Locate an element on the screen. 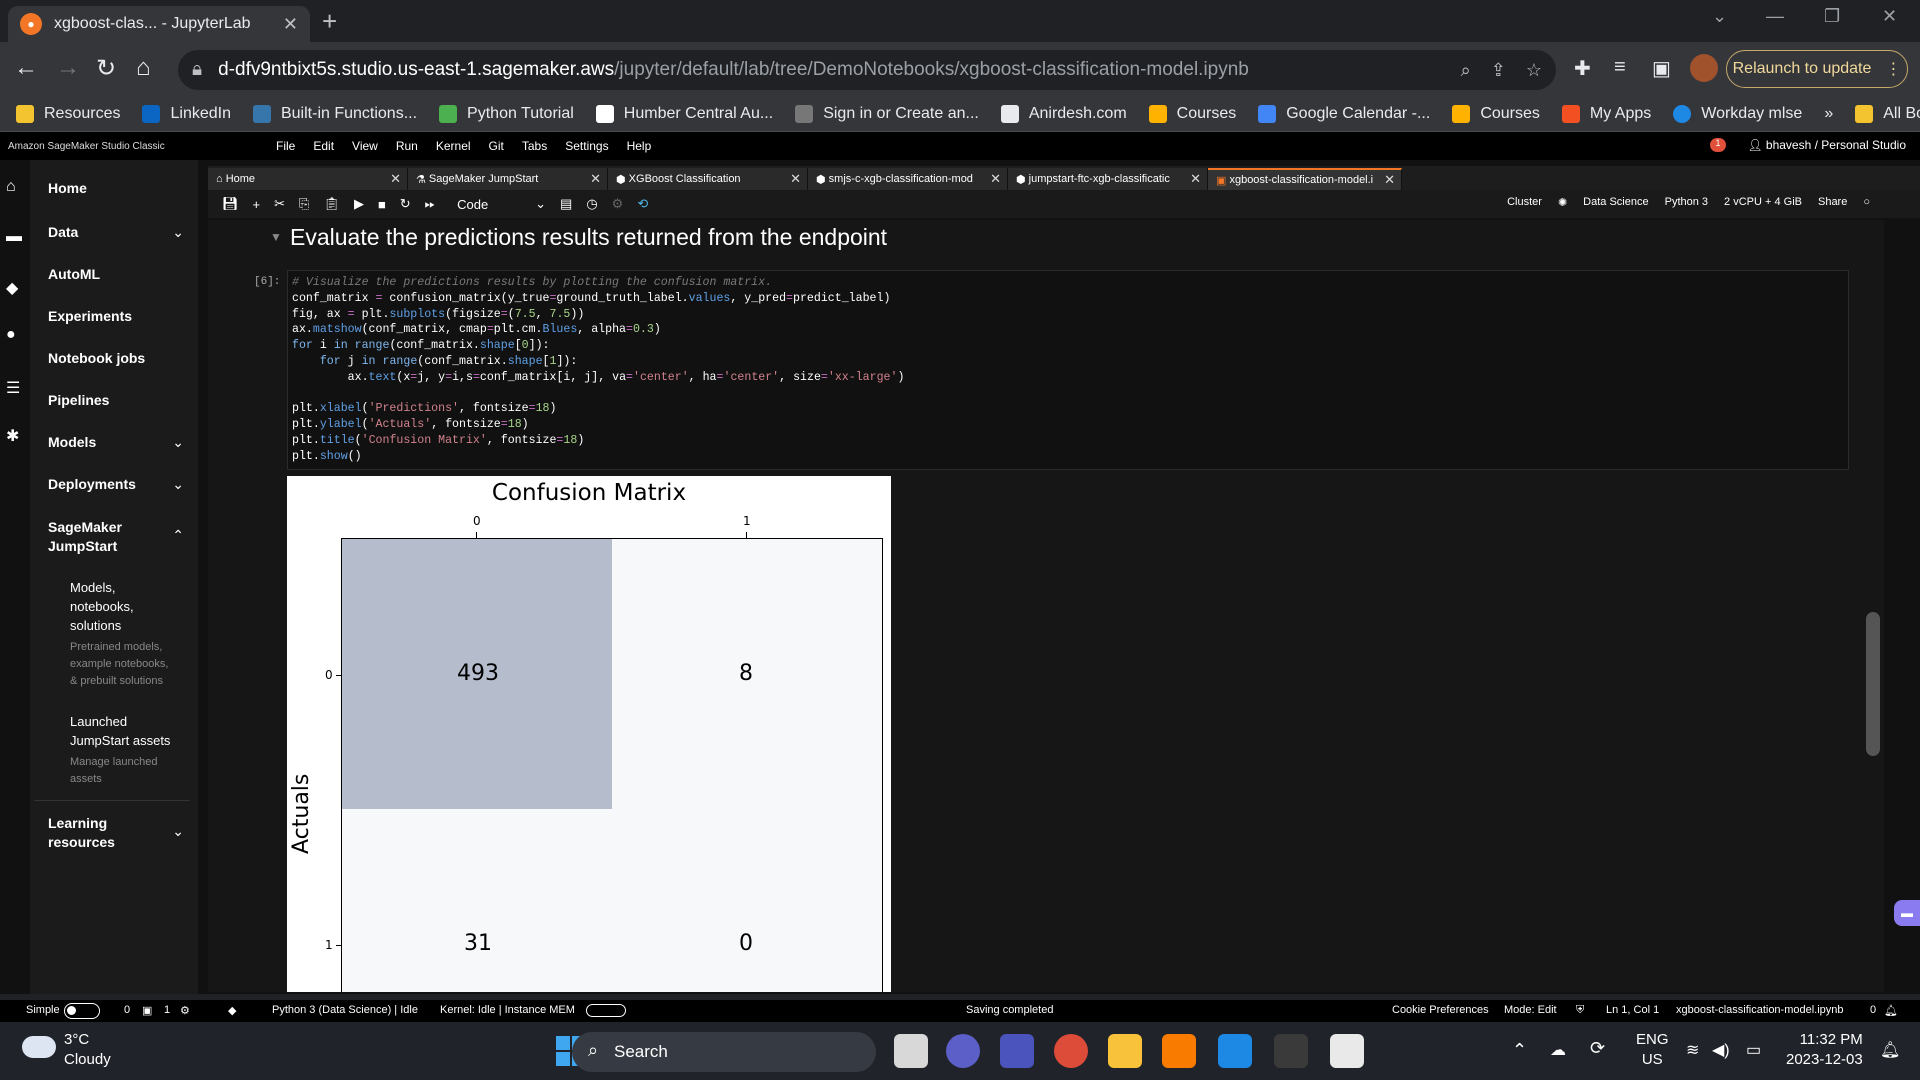  fast-forward-icon: ⏩︎ is located at coordinates (430, 204).